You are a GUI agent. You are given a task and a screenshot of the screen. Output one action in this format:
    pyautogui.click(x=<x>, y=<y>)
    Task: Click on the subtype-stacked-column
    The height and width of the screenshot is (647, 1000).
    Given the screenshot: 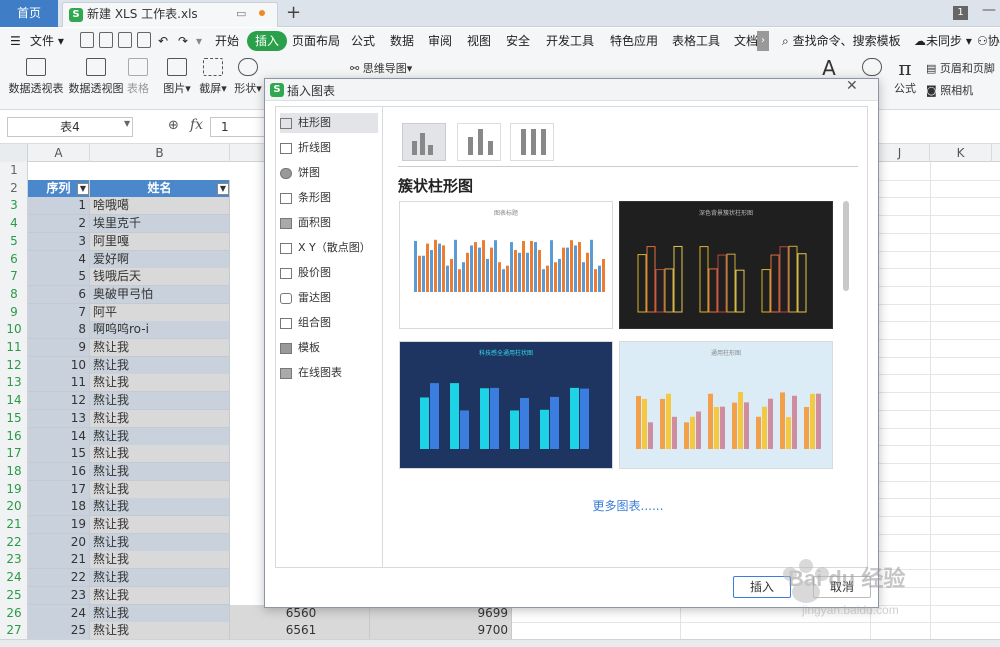 What is the action you would take?
    pyautogui.click(x=479, y=142)
    